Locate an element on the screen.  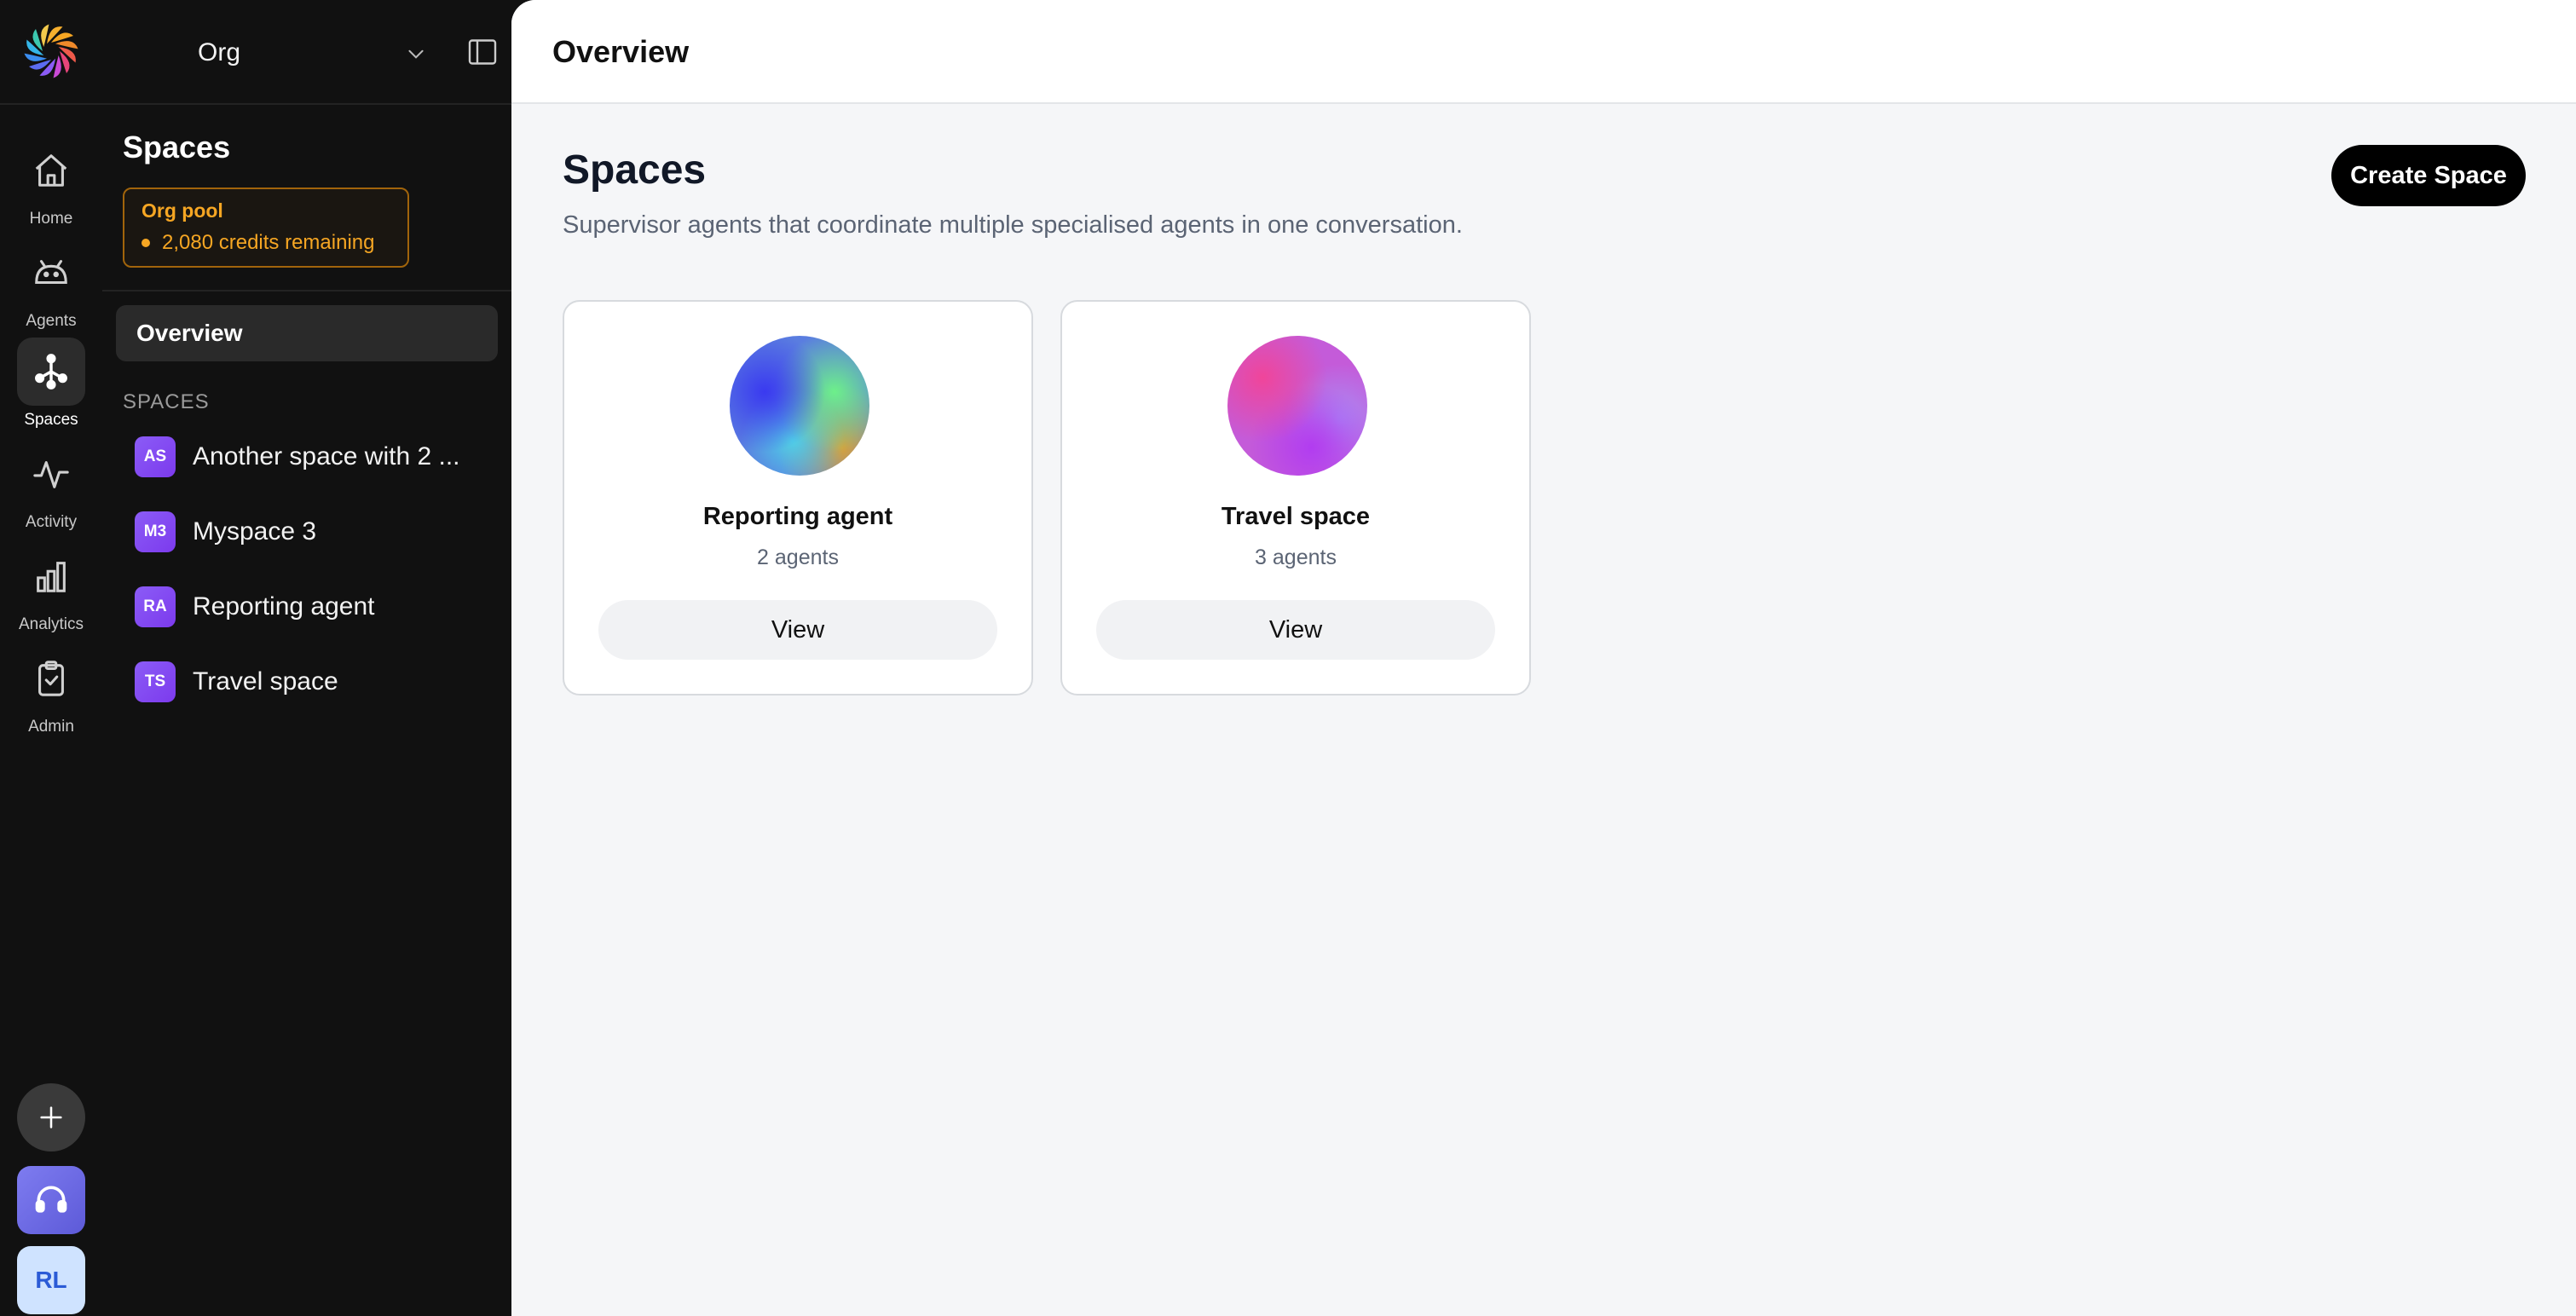
spaces-icon is located at coordinates (51, 372).